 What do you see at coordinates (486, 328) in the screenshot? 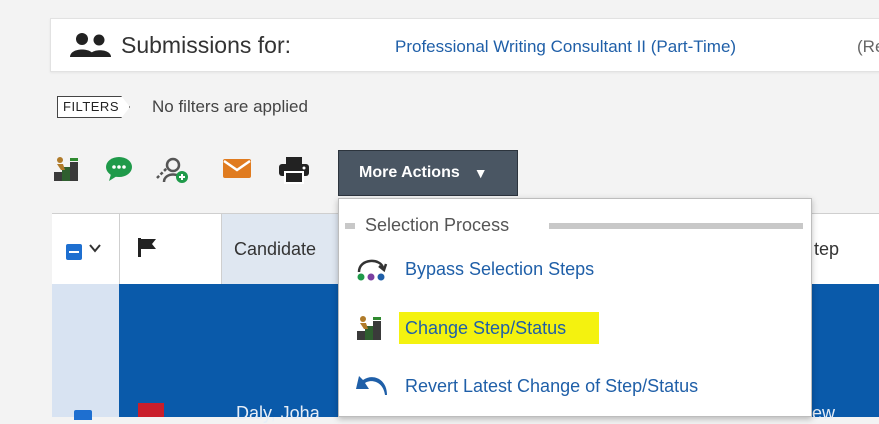
I see `menu-item-label: Change Step/Status` at bounding box center [486, 328].